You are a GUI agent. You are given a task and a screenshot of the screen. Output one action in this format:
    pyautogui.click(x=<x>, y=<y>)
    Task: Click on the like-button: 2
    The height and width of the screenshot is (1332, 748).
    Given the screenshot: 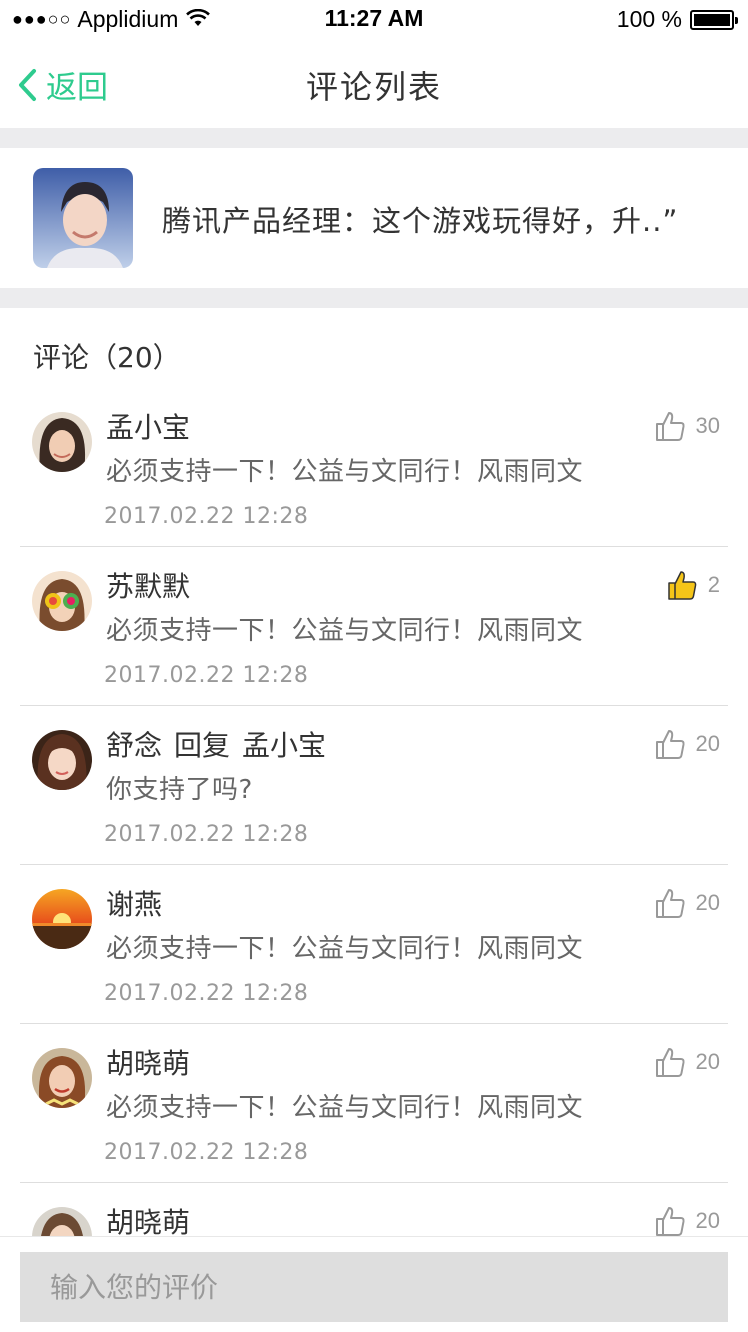 What is the action you would take?
    pyautogui.click(x=693, y=585)
    